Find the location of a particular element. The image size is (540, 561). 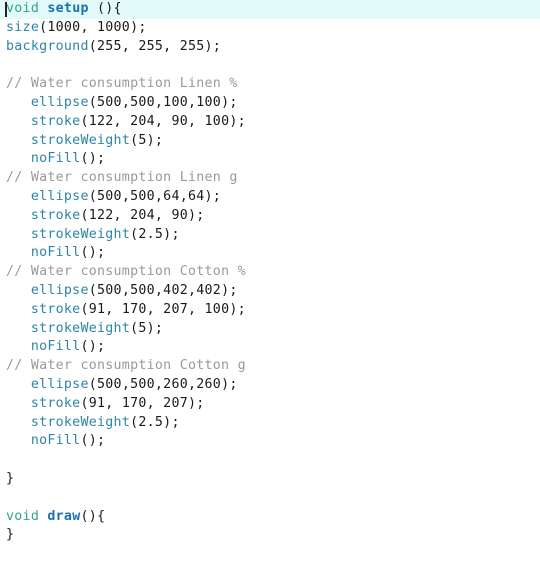

code-token-punc: (91, 170, 207); is located at coordinates (142, 403).